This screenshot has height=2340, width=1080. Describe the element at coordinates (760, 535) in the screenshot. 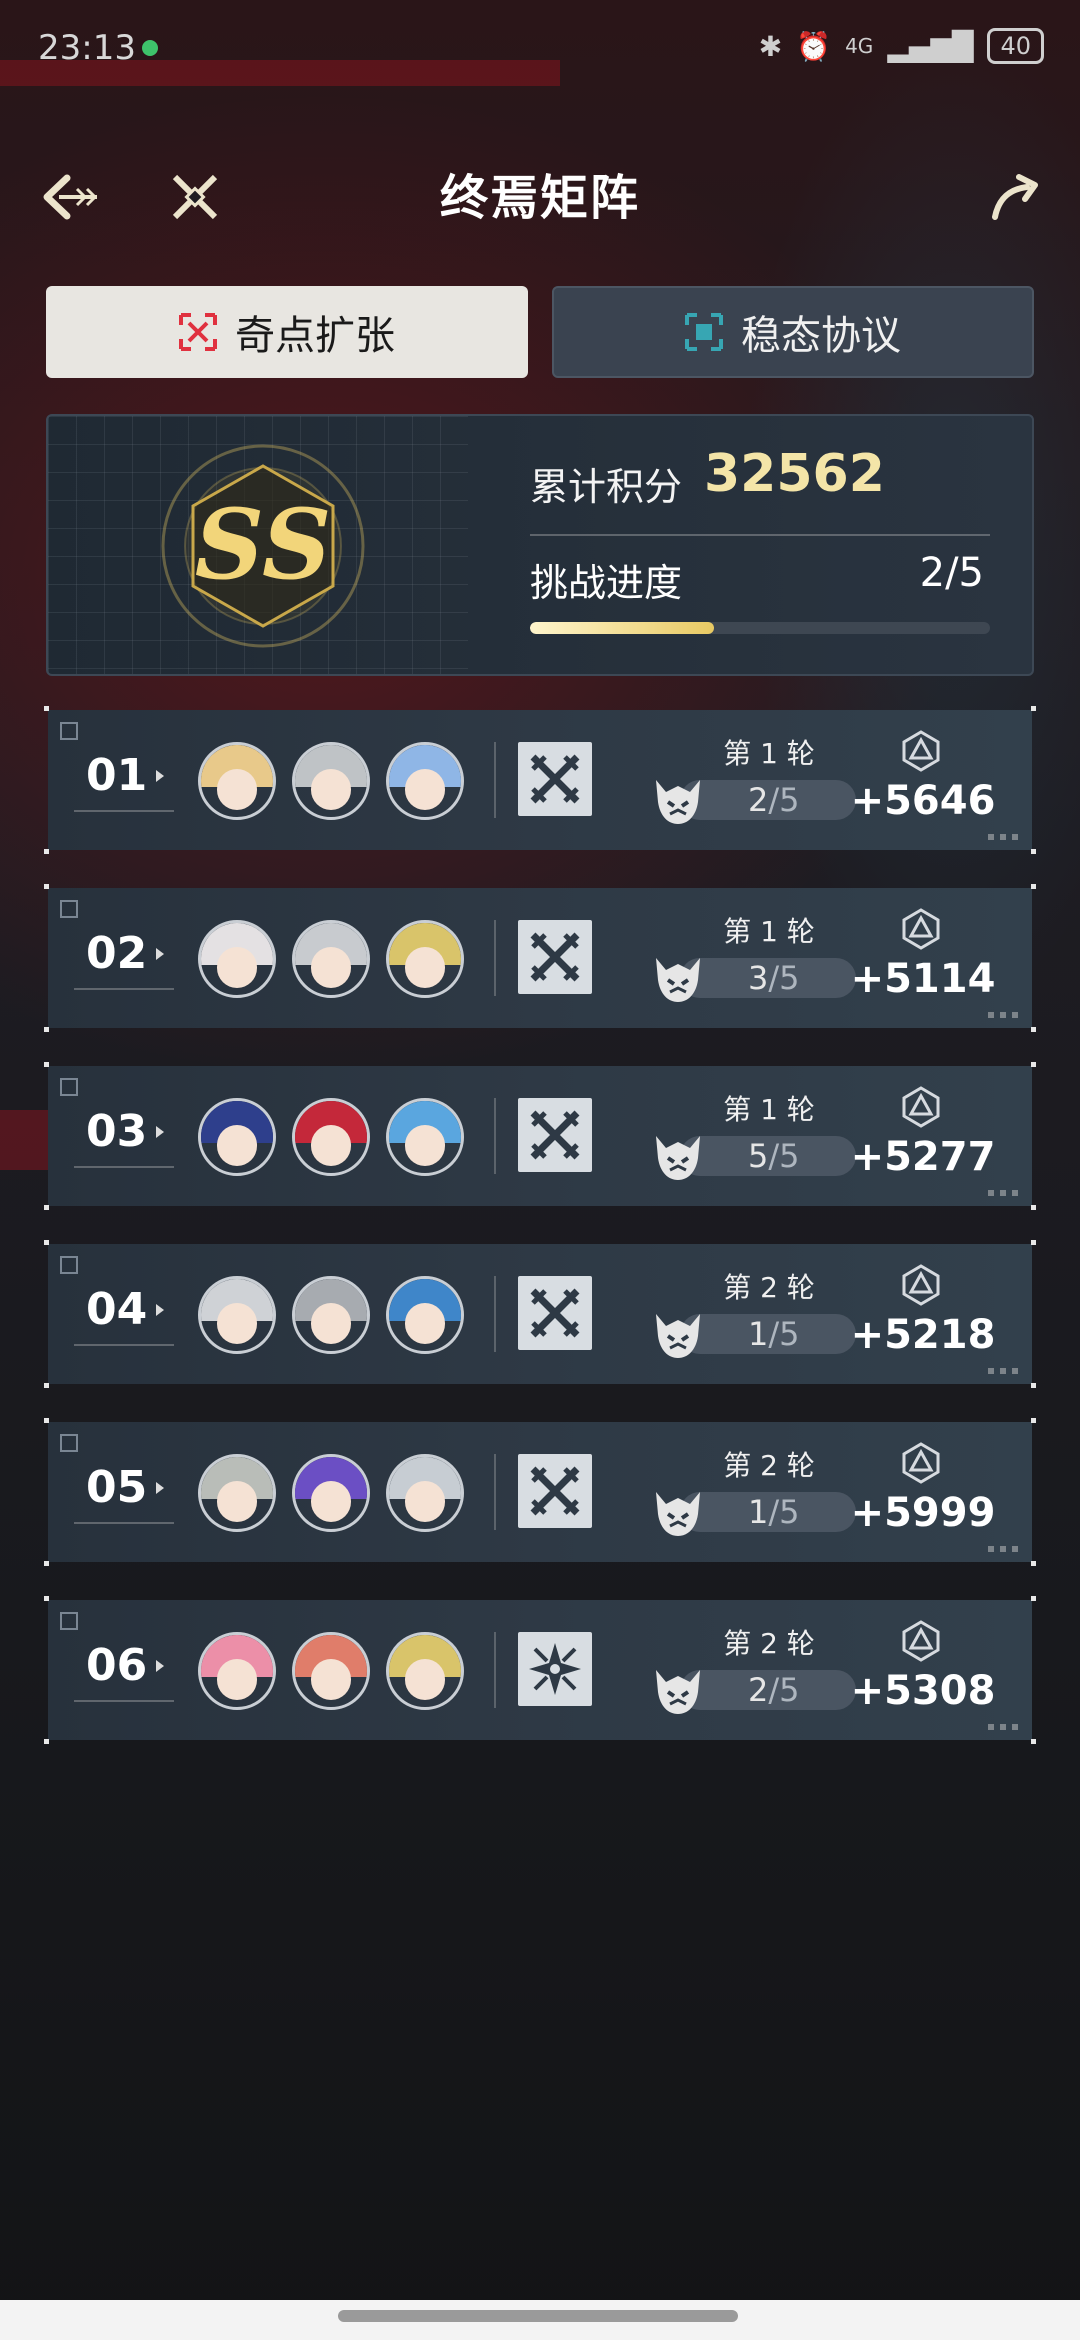

I see `summary-divider` at that location.